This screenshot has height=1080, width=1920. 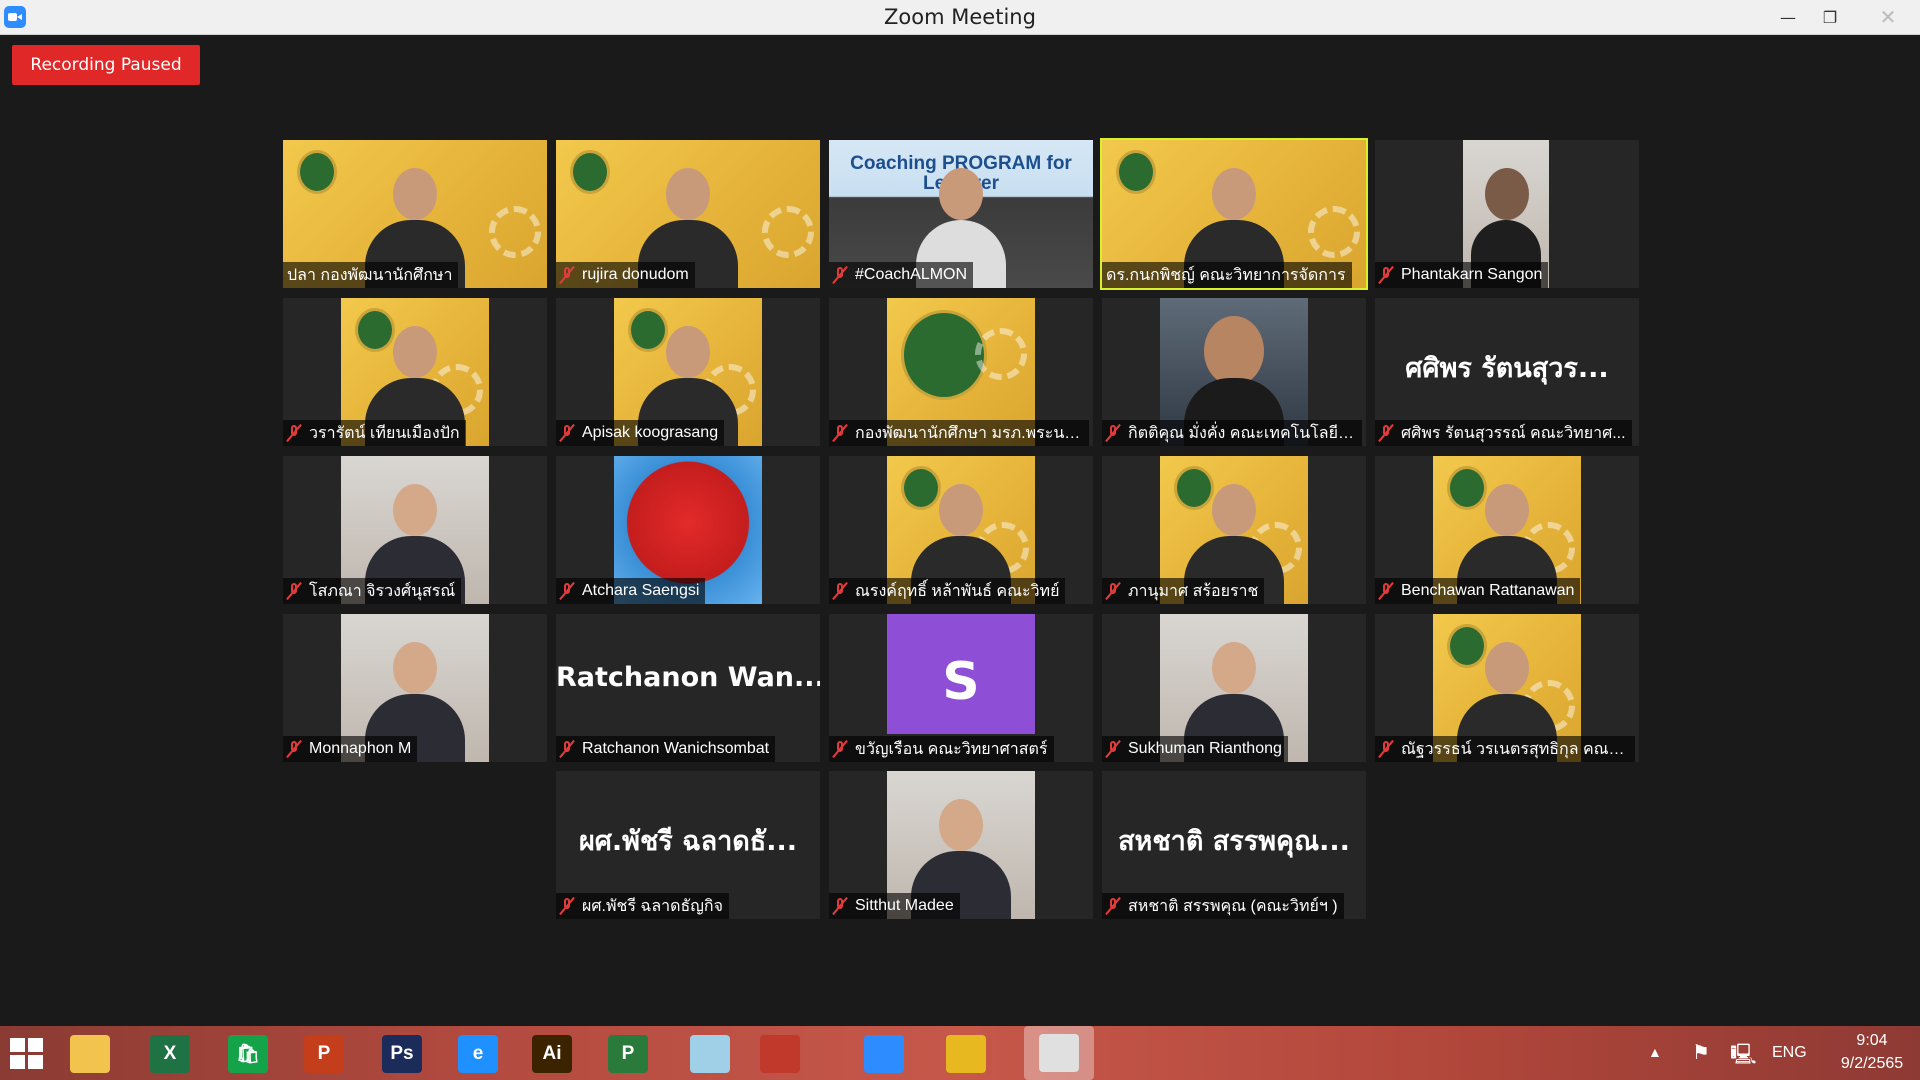 What do you see at coordinates (1743, 1057) in the screenshot?
I see `network-icon: 🖳` at bounding box center [1743, 1057].